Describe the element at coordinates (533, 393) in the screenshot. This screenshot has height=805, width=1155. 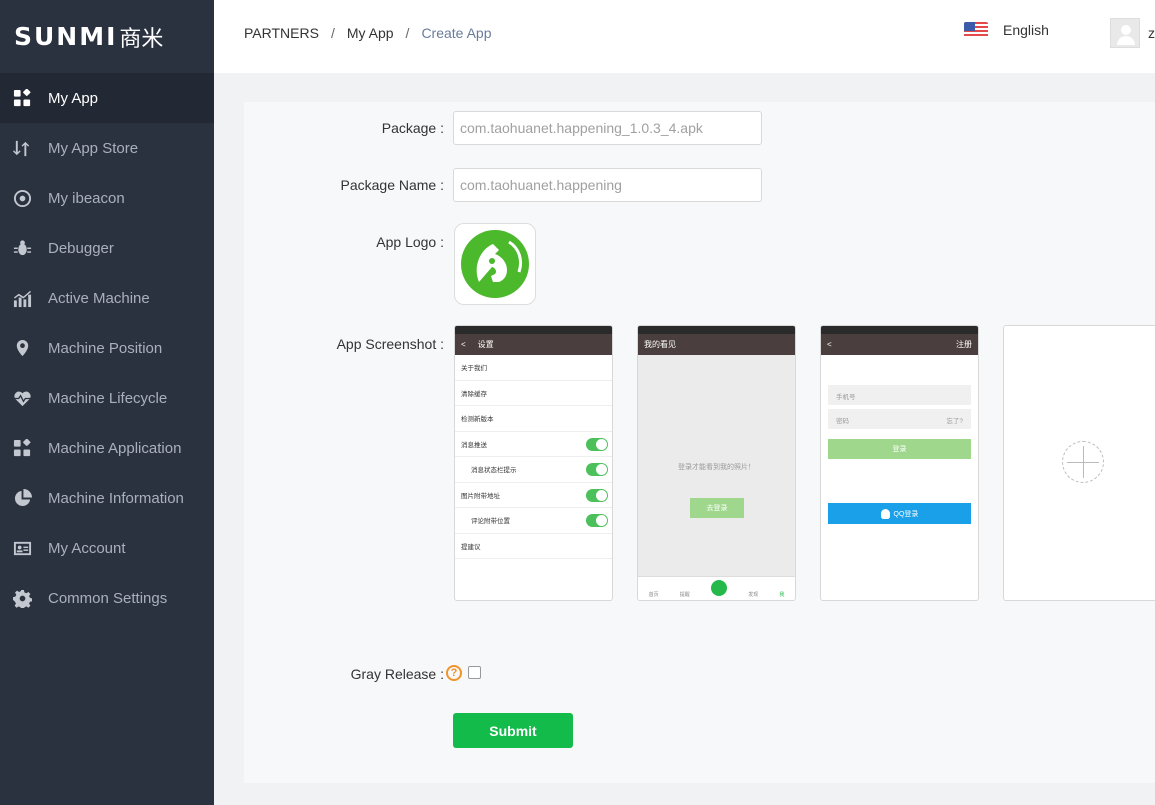
I see `list-item: 清除缓存` at that location.